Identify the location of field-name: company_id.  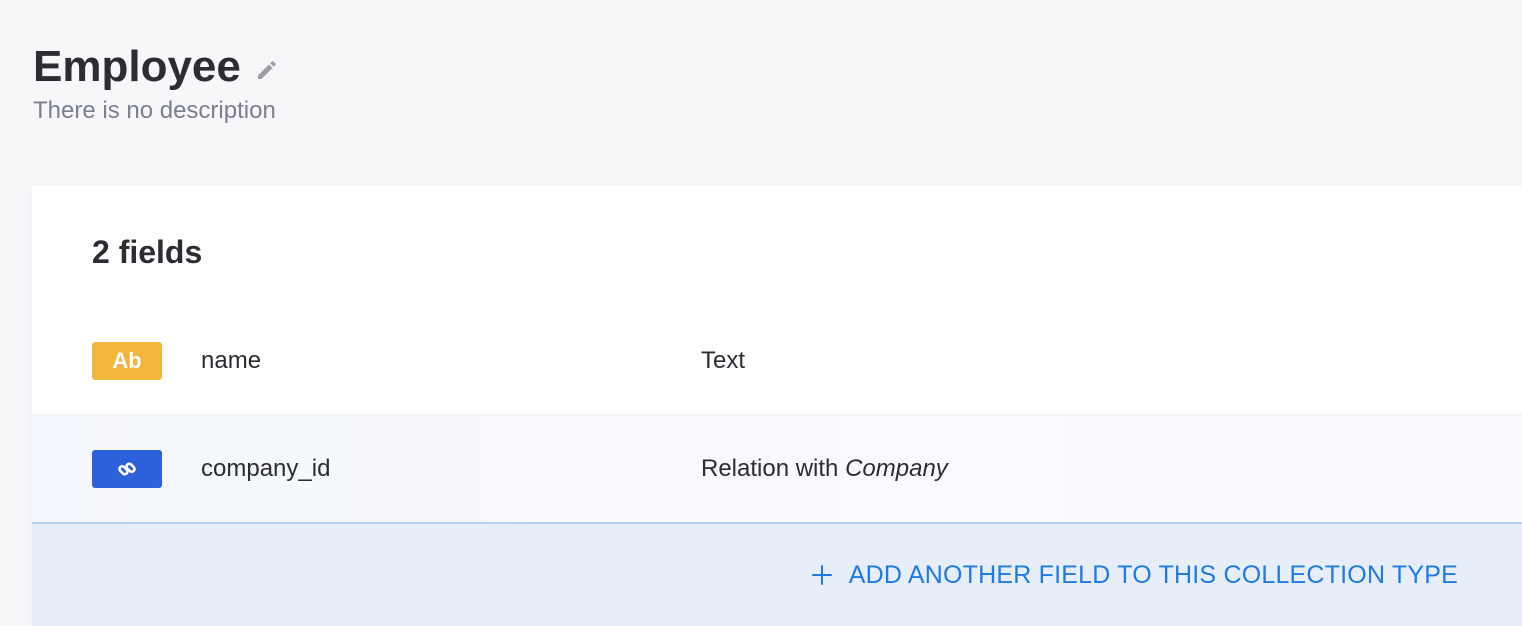
(266, 468).